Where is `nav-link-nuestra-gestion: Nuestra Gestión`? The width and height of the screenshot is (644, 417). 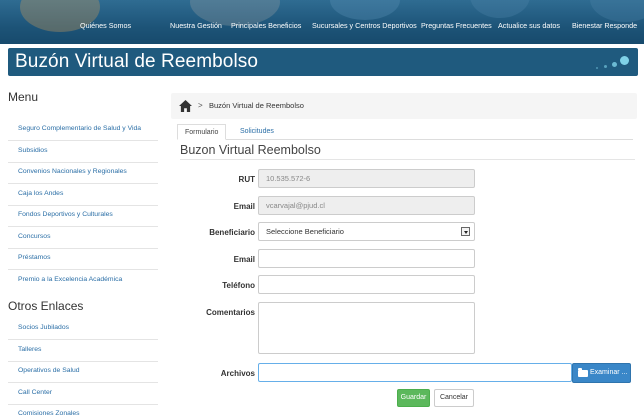 nav-link-nuestra-gestion: Nuestra Gestión is located at coordinates (196, 25).